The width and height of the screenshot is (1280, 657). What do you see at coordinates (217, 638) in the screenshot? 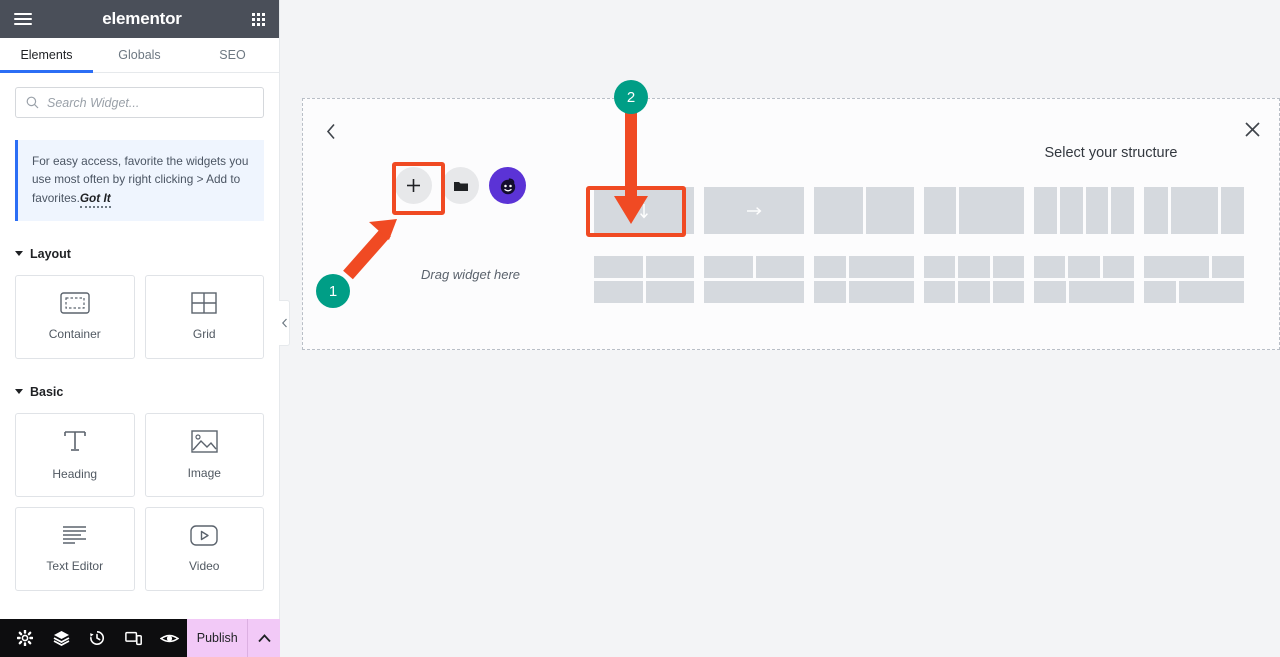
I see `publish-button: Publish` at bounding box center [217, 638].